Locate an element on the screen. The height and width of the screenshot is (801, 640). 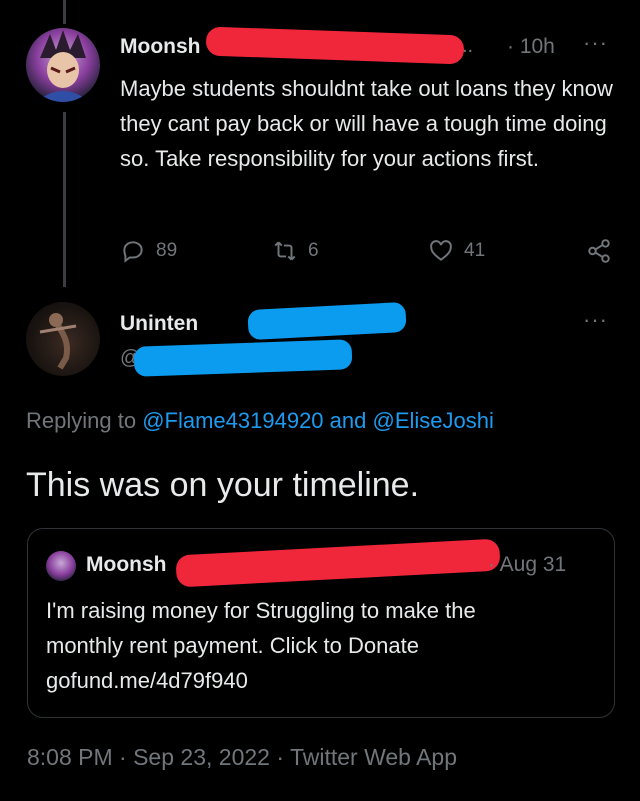
reply-button: 89 is located at coordinates (148, 251).